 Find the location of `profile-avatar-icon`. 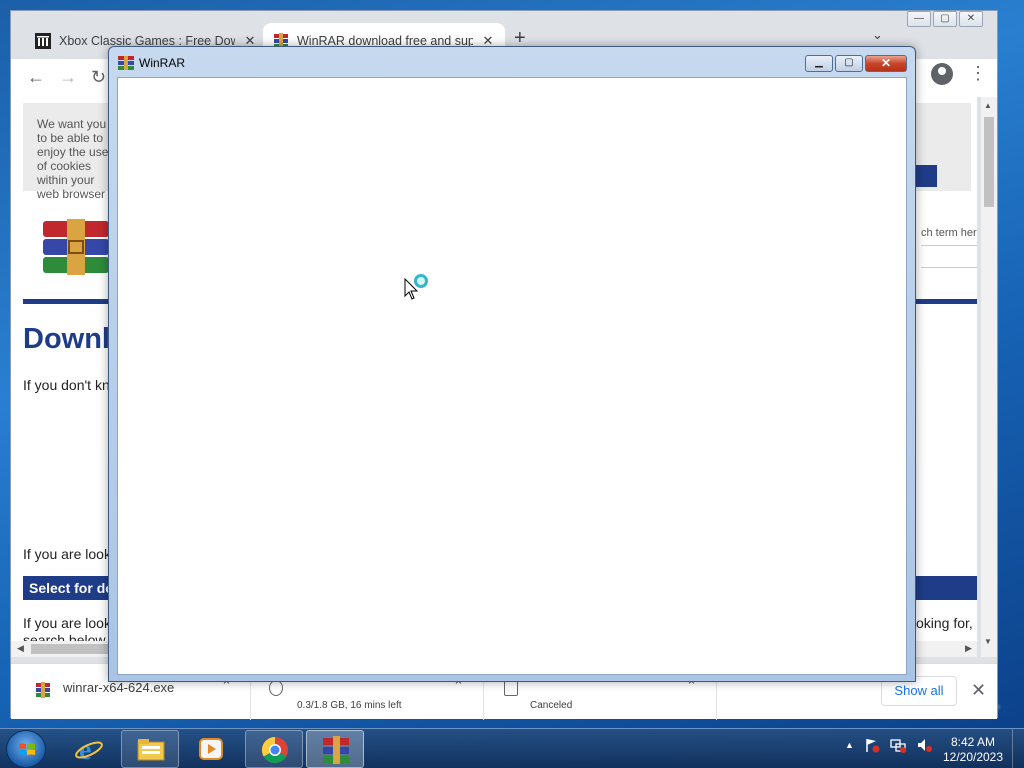

profile-avatar-icon is located at coordinates (942, 74).